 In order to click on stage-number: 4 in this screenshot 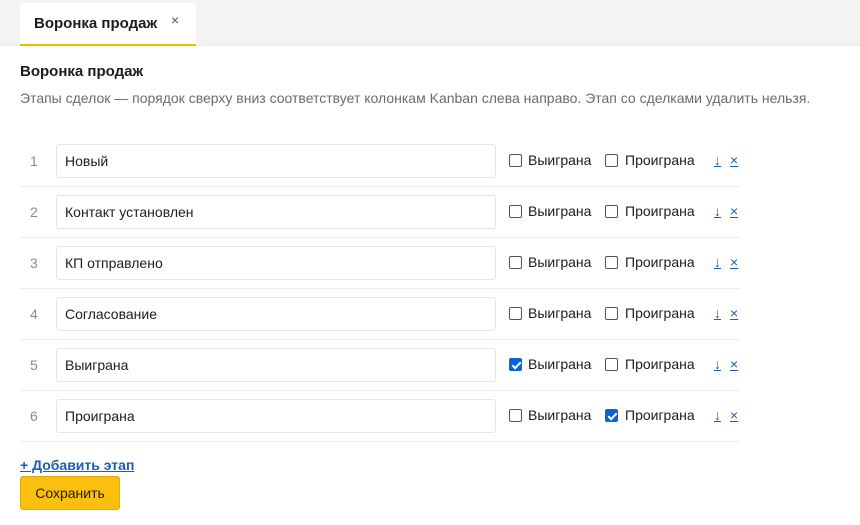, I will do `click(34, 314)`.